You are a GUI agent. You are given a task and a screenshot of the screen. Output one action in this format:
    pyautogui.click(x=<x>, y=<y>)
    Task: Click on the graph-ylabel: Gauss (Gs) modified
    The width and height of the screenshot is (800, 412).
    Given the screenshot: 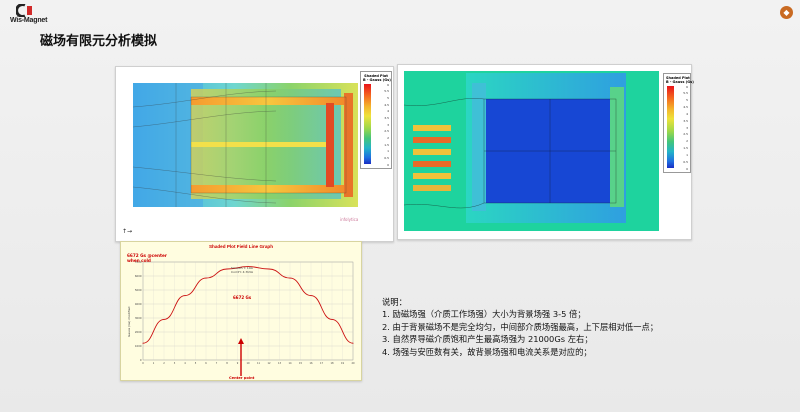 What is the action you would take?
    pyautogui.click(x=129, y=321)
    